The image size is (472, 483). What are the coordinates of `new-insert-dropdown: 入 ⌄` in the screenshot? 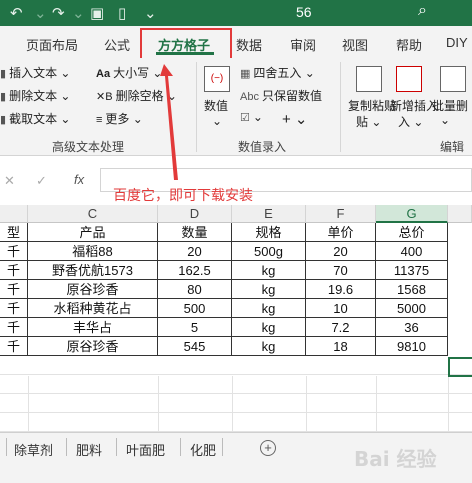 It's located at (410, 121).